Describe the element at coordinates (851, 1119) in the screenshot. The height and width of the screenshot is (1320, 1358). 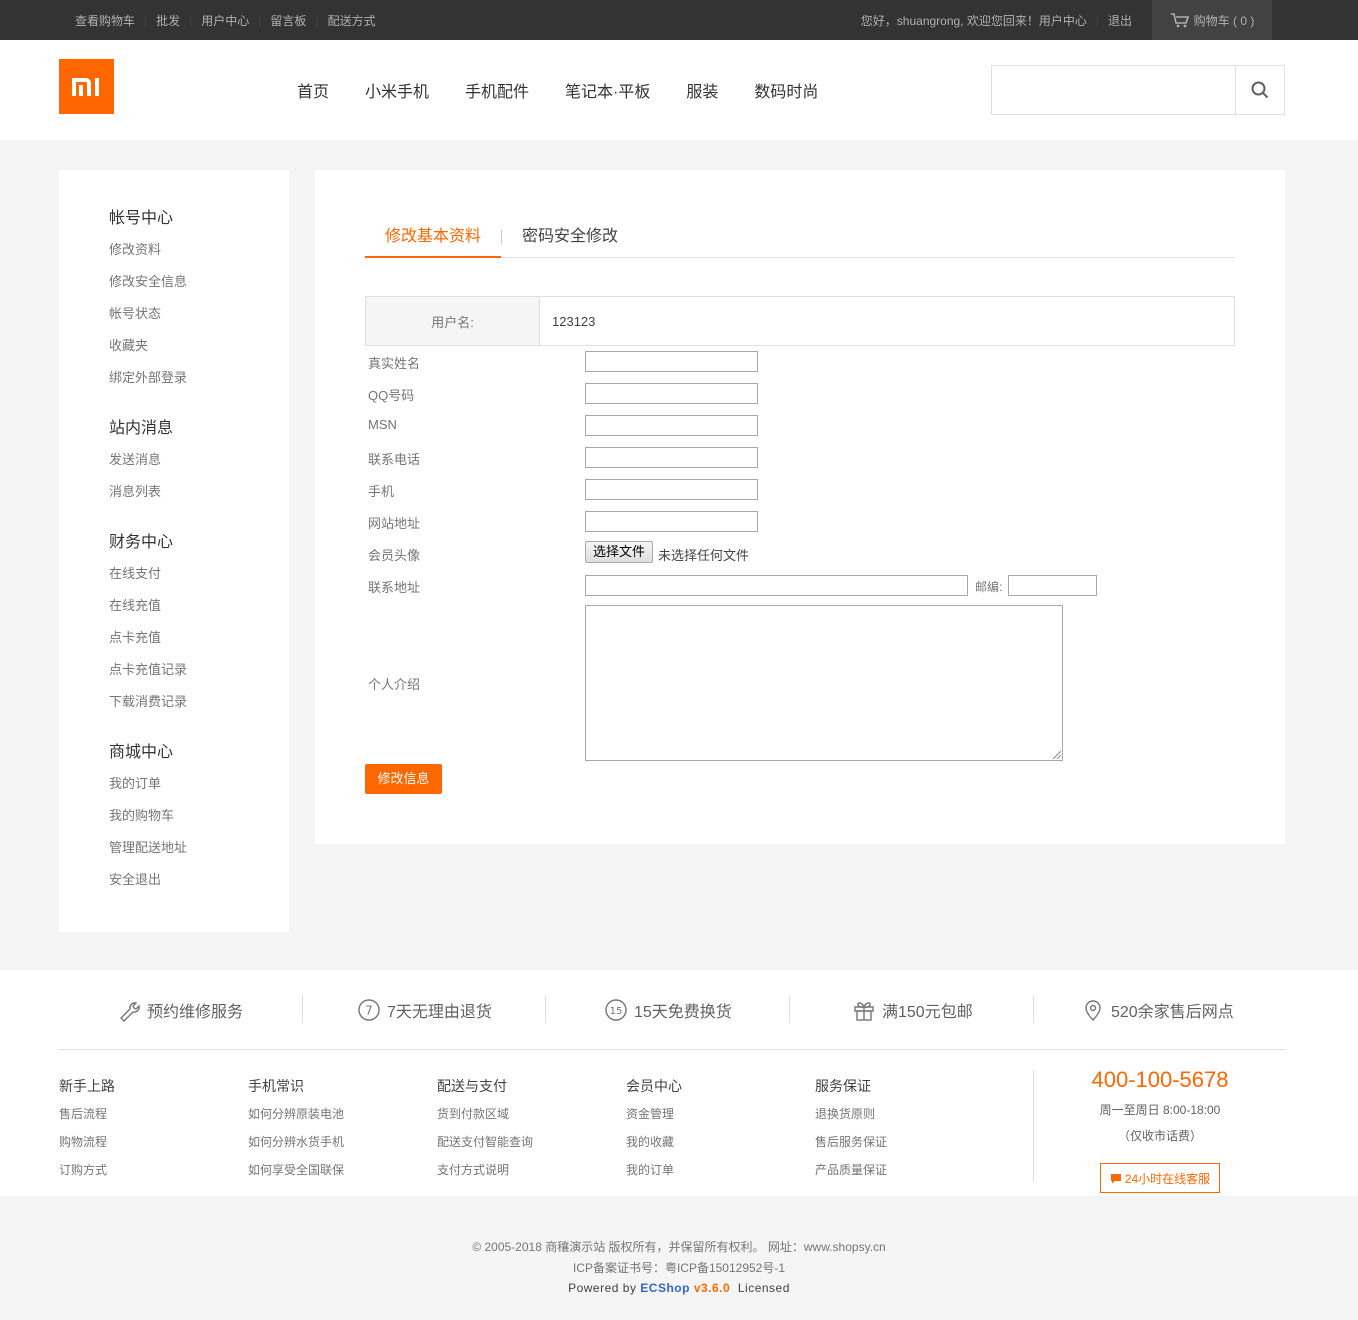
I see `footer-link: 退换货原则` at that location.